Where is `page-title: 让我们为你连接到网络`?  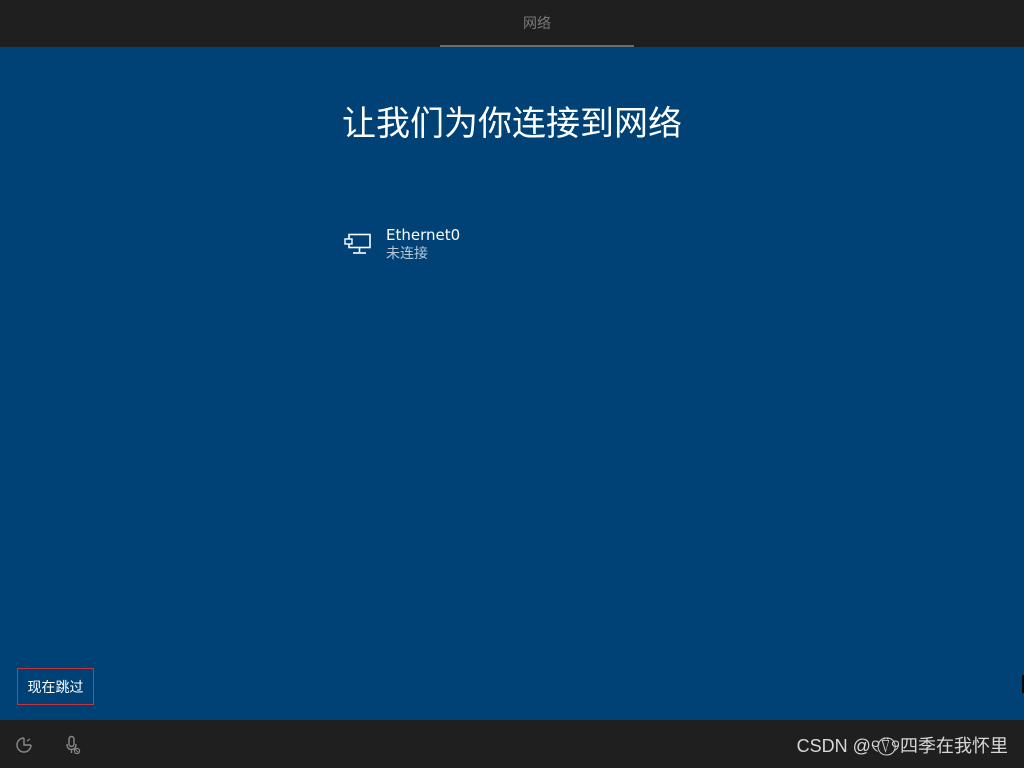
page-title: 让我们为你连接到网络 is located at coordinates (512, 124).